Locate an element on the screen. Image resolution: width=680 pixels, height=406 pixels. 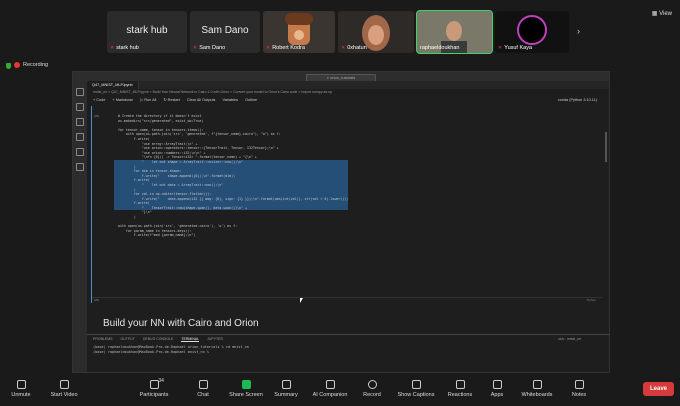
participant-tile-raphaeldoukhan: raphaeldoukhan is located at coordinates (454, 32).